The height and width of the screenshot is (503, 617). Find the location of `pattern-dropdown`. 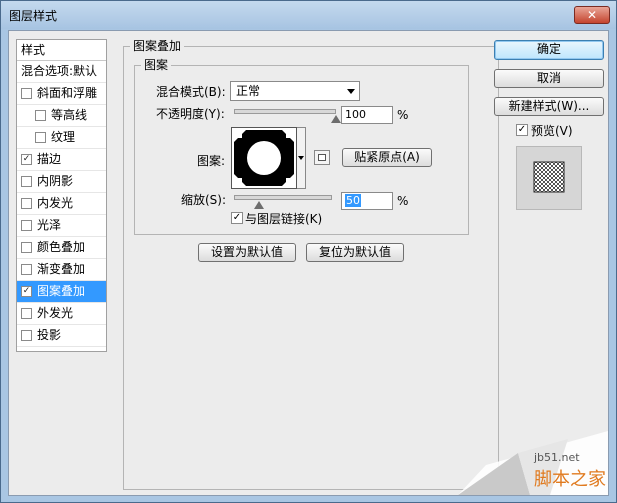

pattern-dropdown is located at coordinates (301, 158).